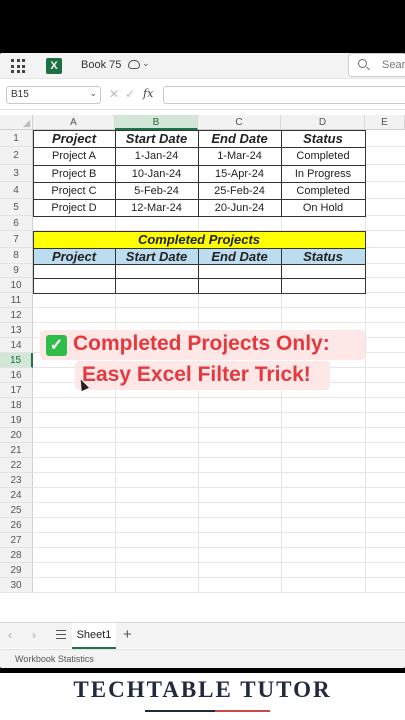  What do you see at coordinates (16, 285) in the screenshot?
I see `row-header-10: 10` at bounding box center [16, 285].